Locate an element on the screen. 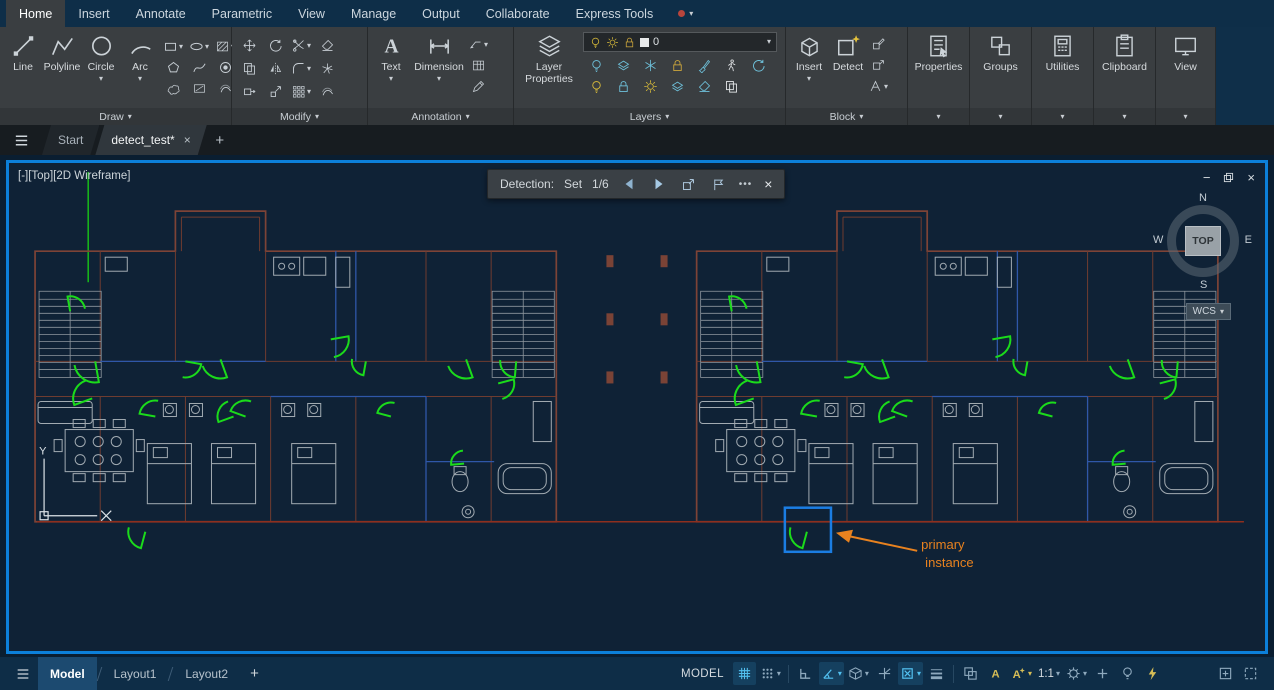  add-status-item-button is located at coordinates (1102, 673).